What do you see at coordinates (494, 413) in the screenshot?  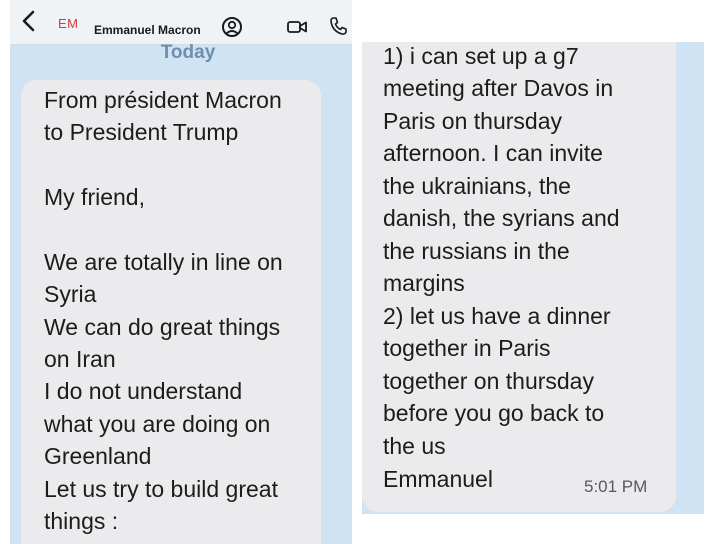 I see `message-line: before you go back to` at bounding box center [494, 413].